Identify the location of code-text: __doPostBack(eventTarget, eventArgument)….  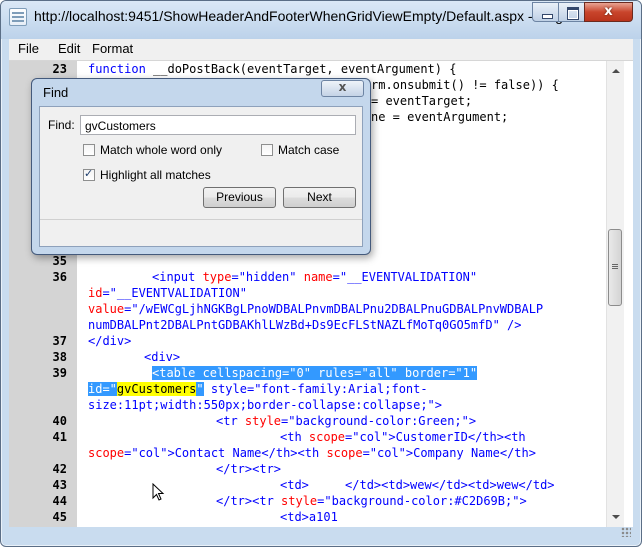
(301, 69).